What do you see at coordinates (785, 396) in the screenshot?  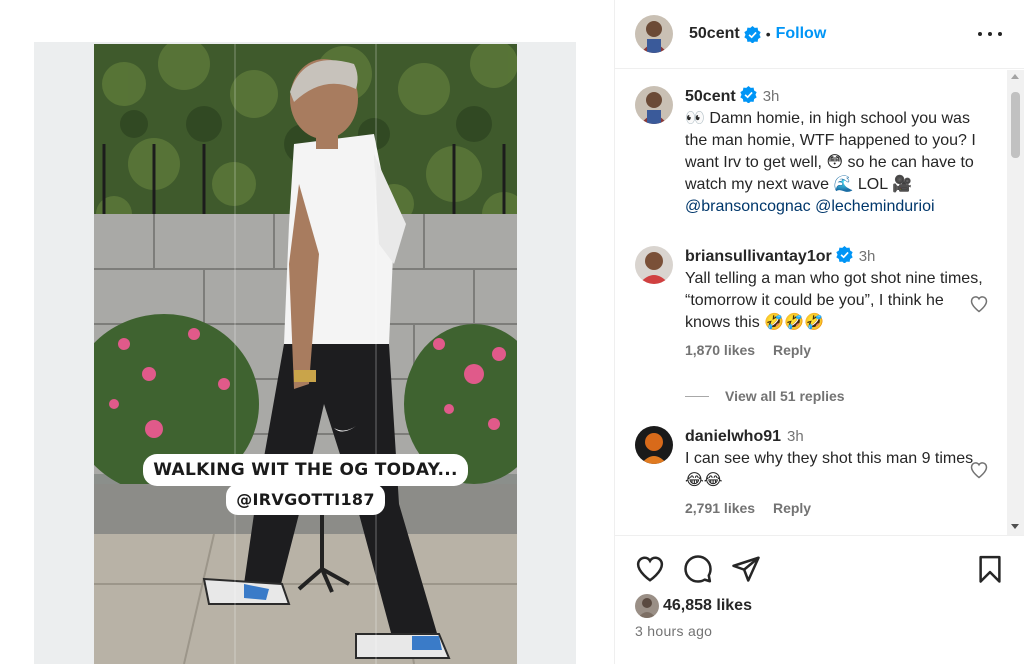 I see `view-replies-label: View all 51 replies` at bounding box center [785, 396].